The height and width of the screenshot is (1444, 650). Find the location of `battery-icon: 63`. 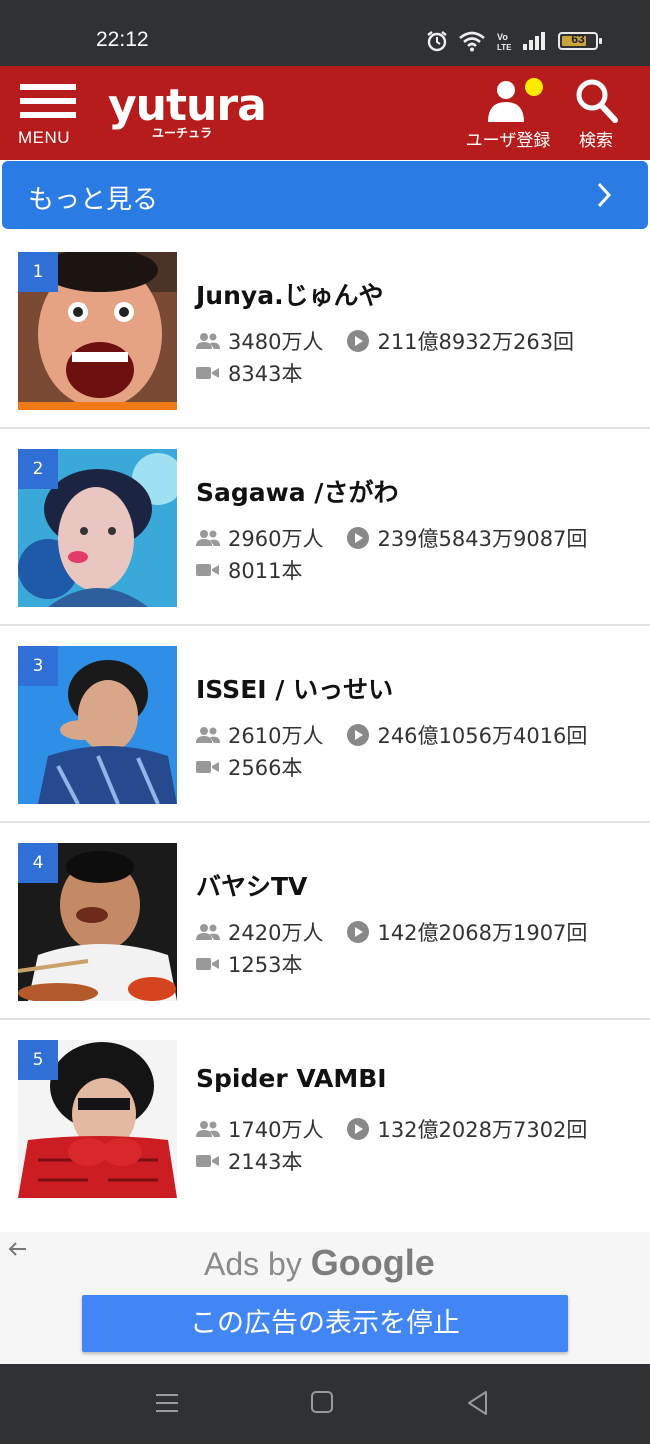

battery-icon: 63 is located at coordinates (580, 41).